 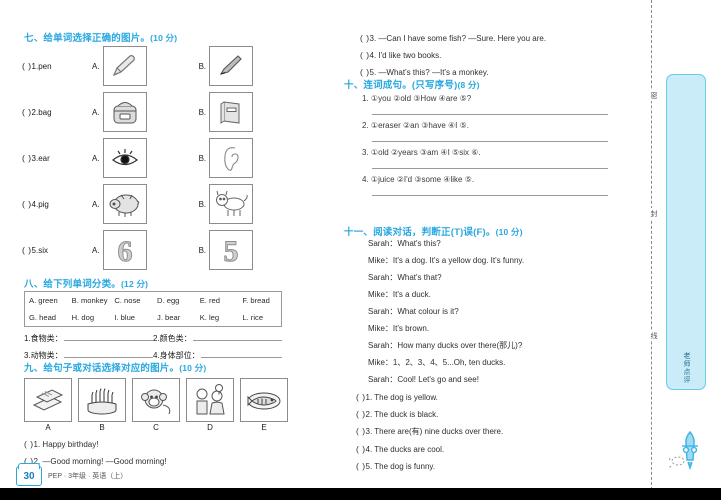 I want to click on fold-dashed-line, so click(x=651, y=250).